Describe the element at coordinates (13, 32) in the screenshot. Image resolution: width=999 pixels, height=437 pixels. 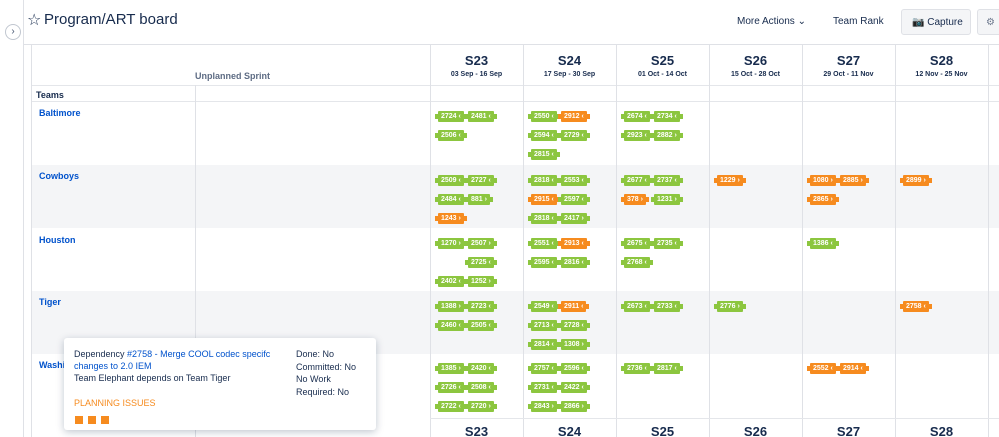
I see `expand-sidebar-chevron-icon: ›` at that location.